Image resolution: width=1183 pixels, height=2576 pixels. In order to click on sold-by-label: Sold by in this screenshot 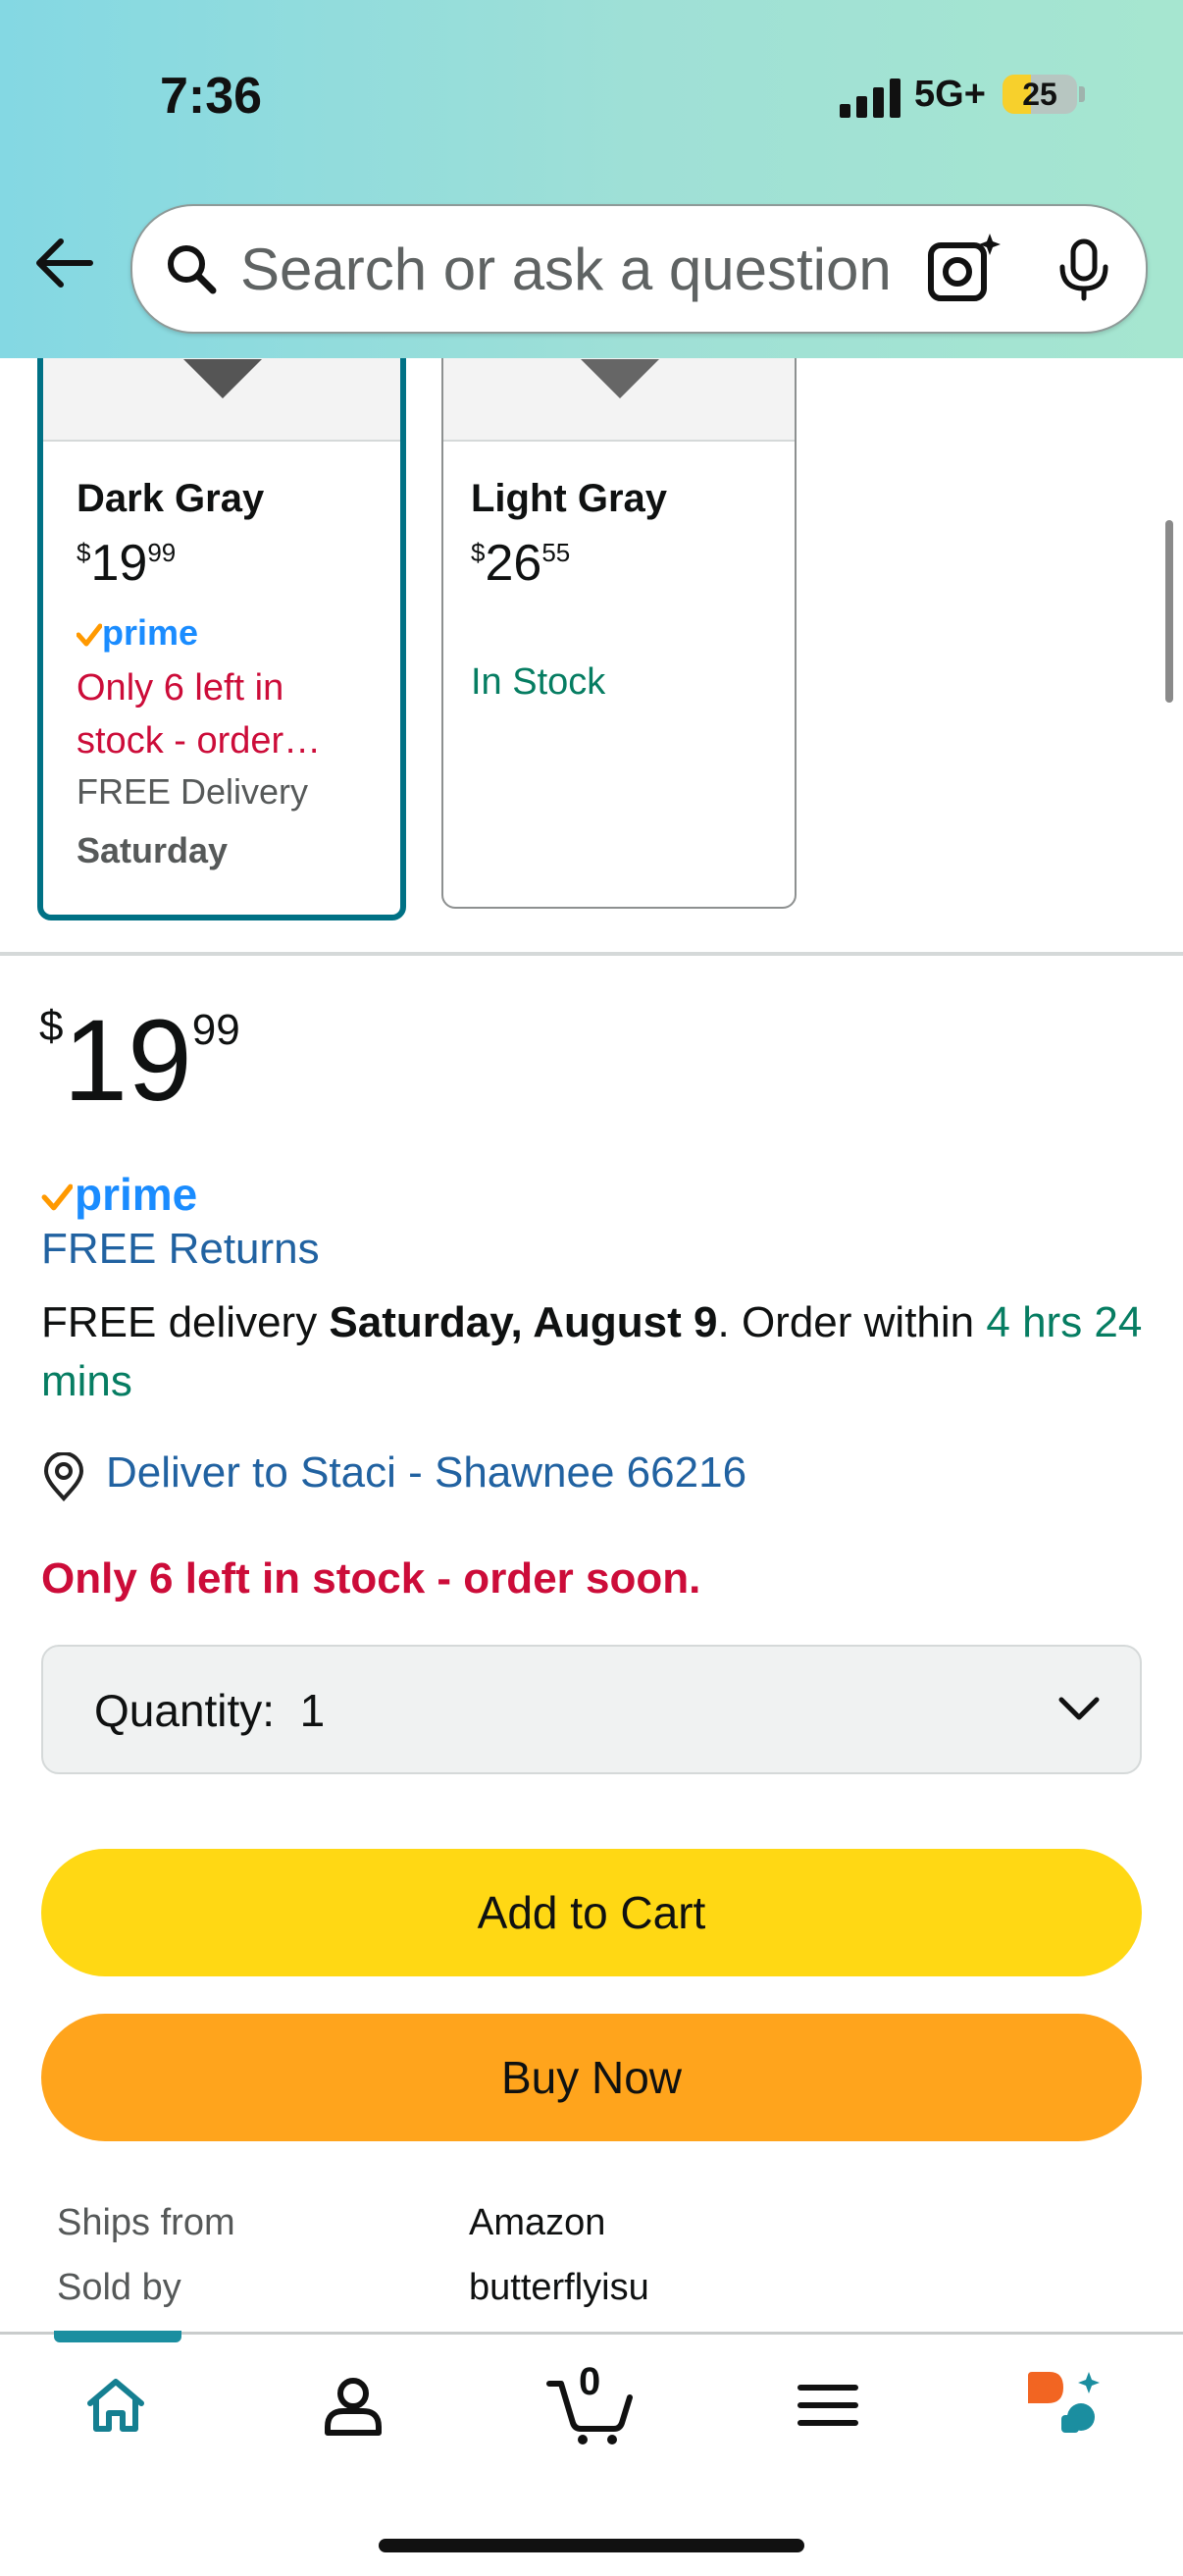, I will do `click(119, 2287)`.